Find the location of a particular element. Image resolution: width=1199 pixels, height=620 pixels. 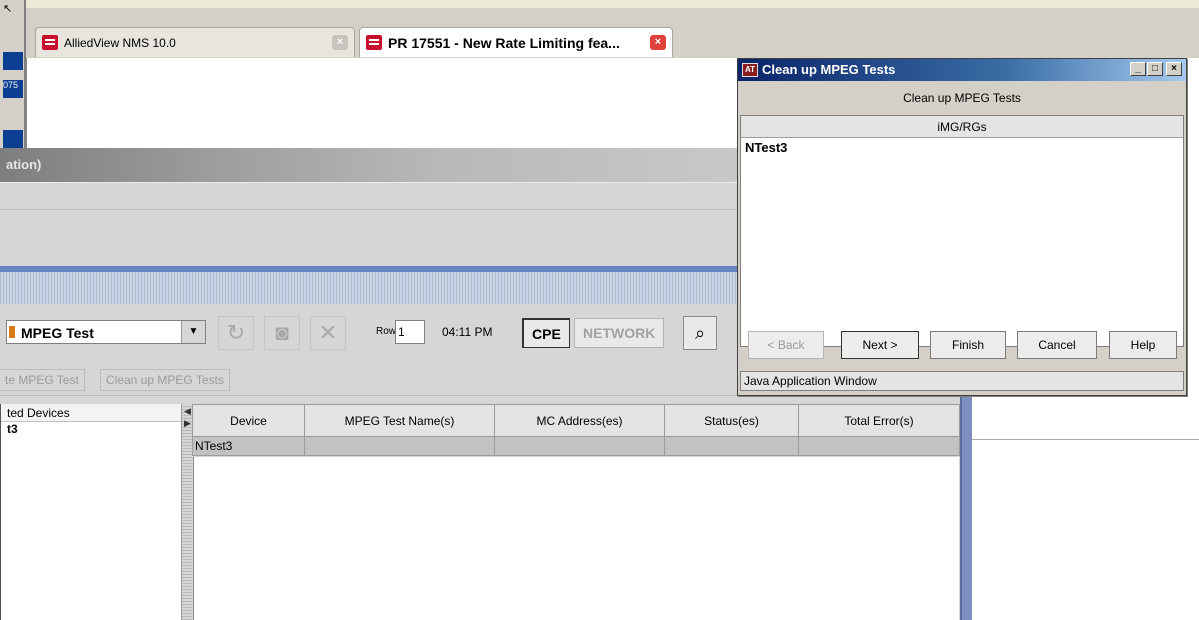

tab-pr-17551: PR 17551 - New Rate Limiting fea... × is located at coordinates (516, 42).